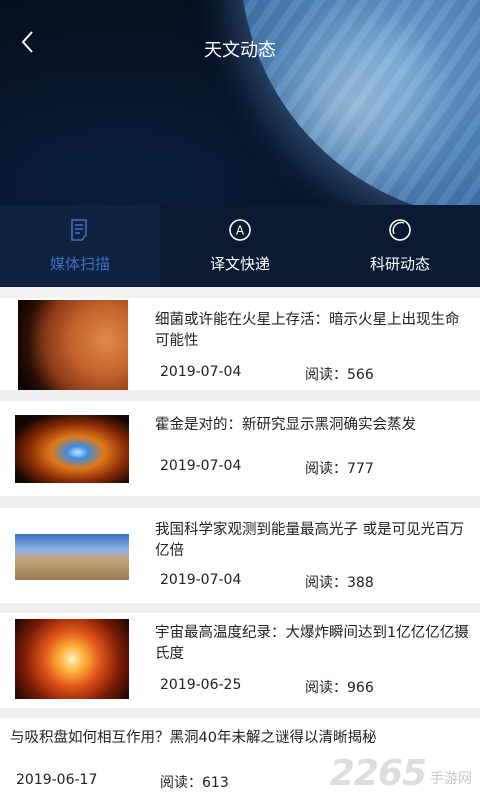  I want to click on tab-media-scan: 媒体扫描, so click(80, 246).